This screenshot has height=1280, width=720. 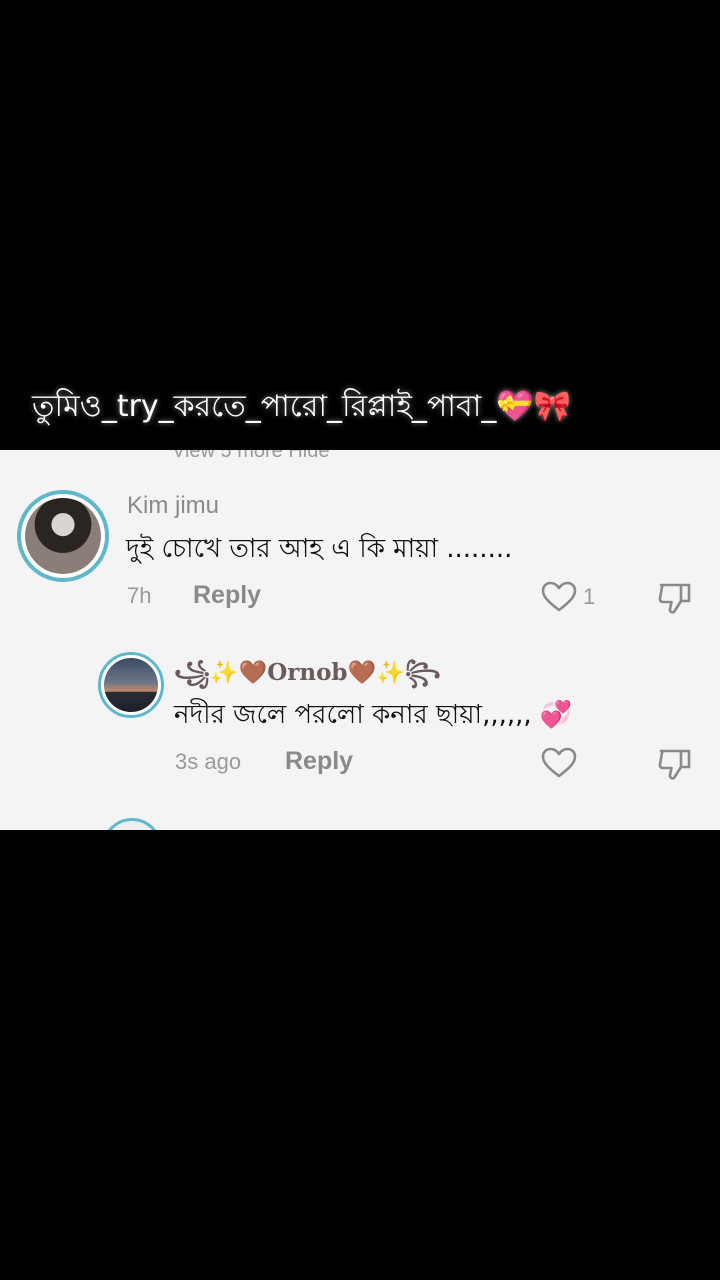 What do you see at coordinates (589, 596) in the screenshot?
I see `like-count: 1` at bounding box center [589, 596].